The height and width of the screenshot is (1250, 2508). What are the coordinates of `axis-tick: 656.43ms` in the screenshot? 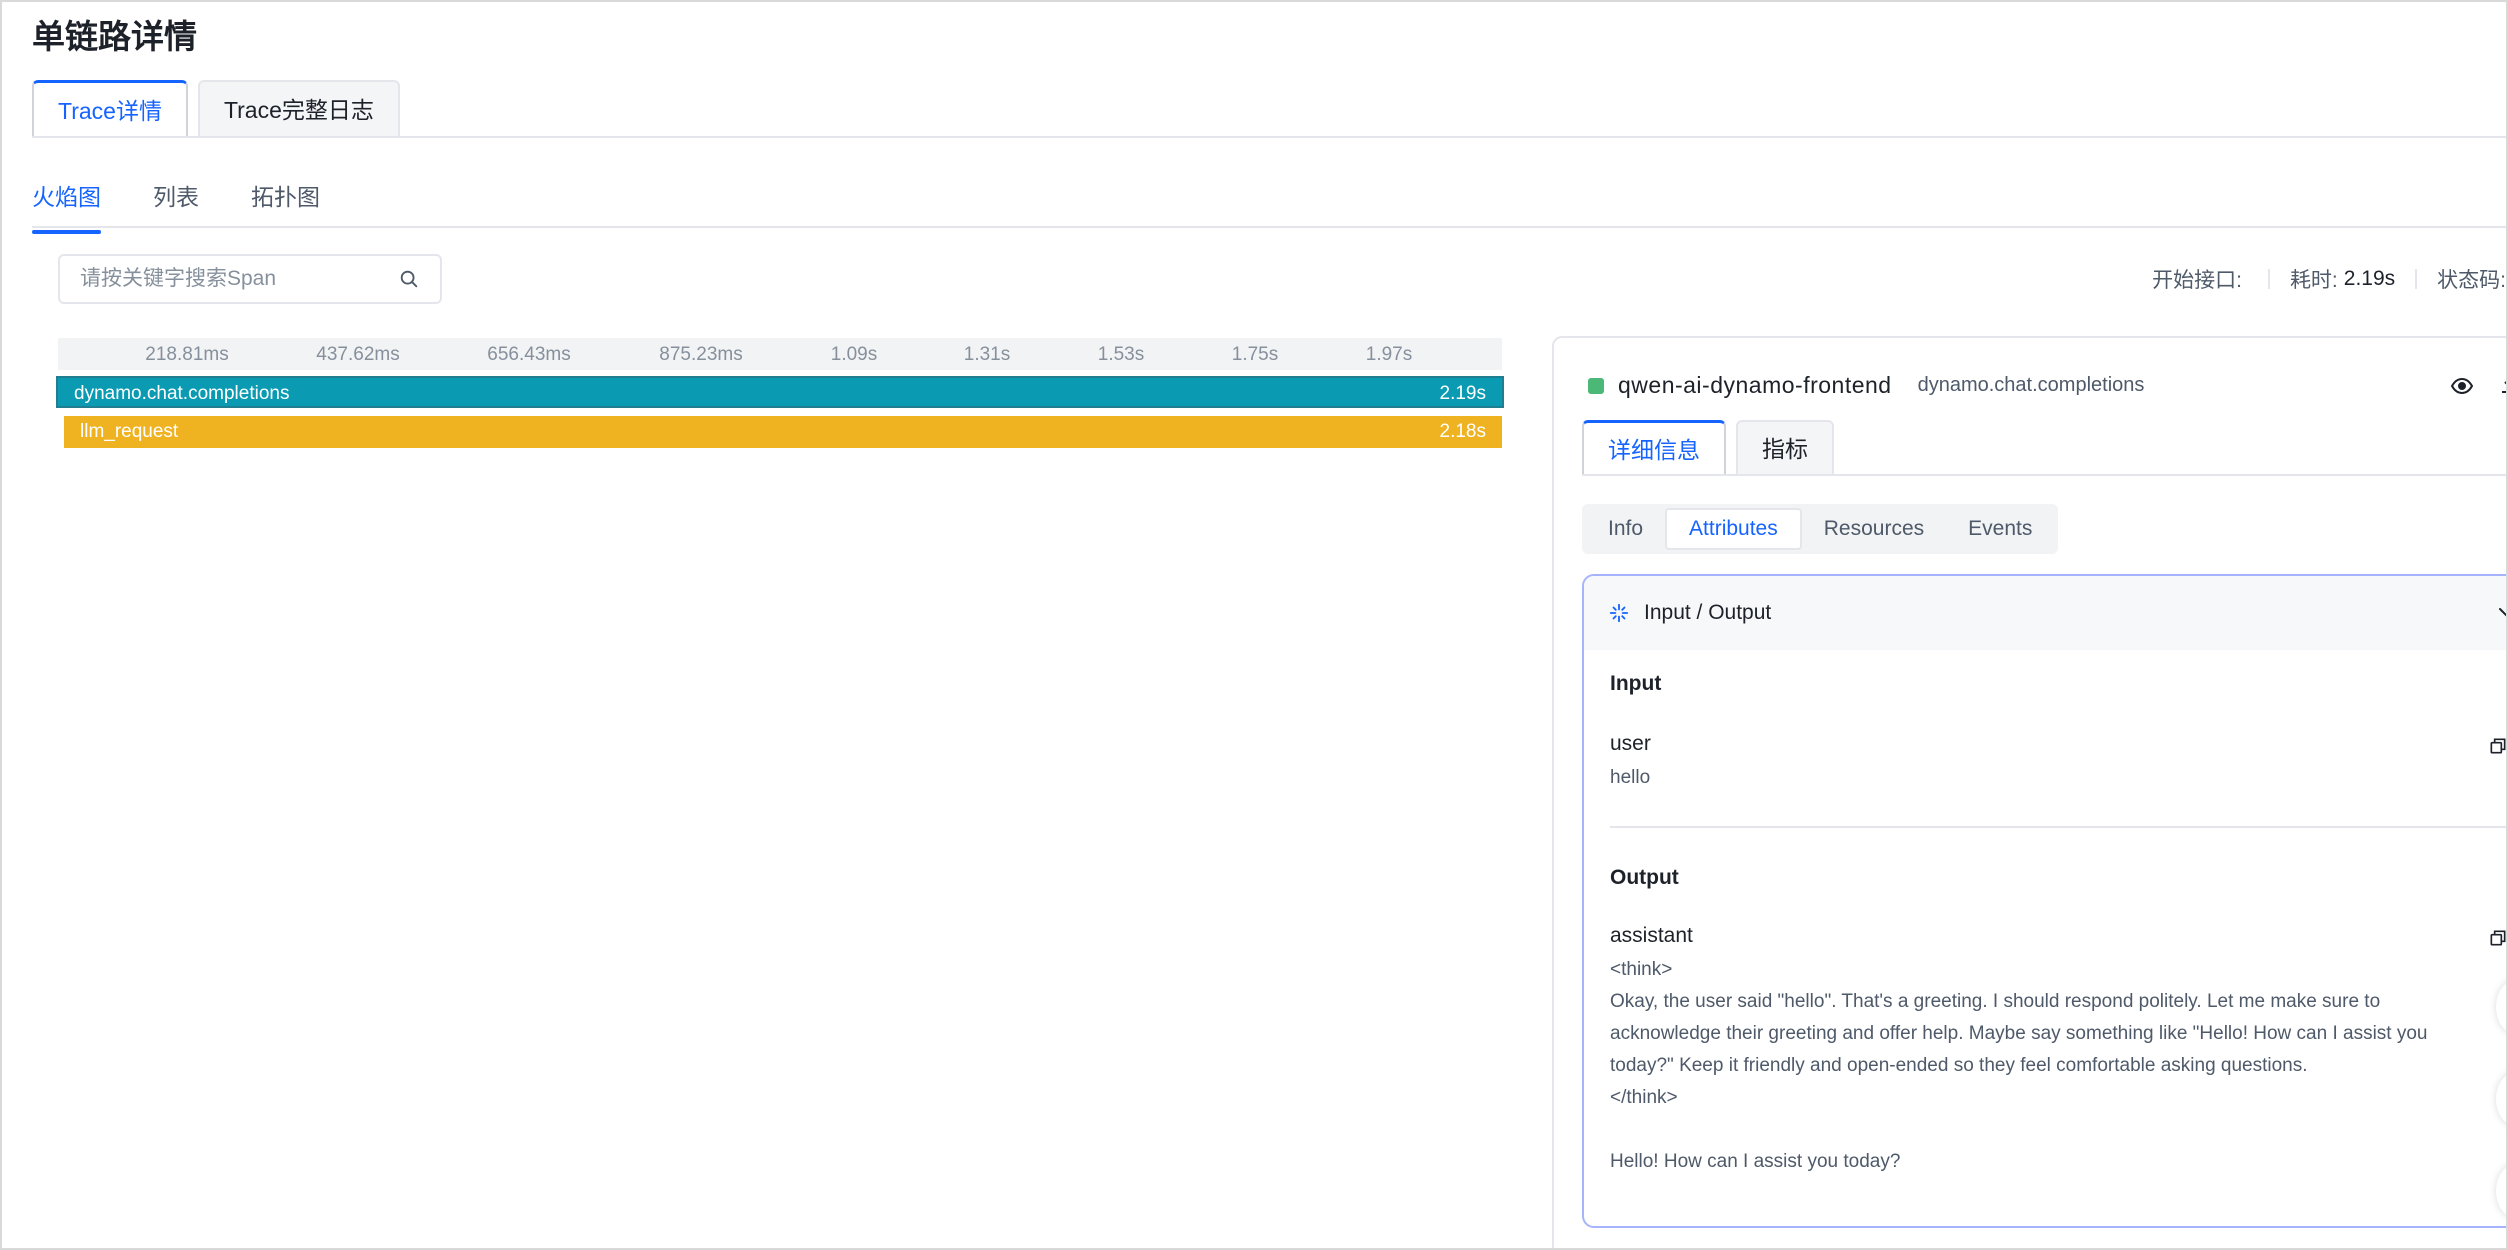 It's located at (529, 354).